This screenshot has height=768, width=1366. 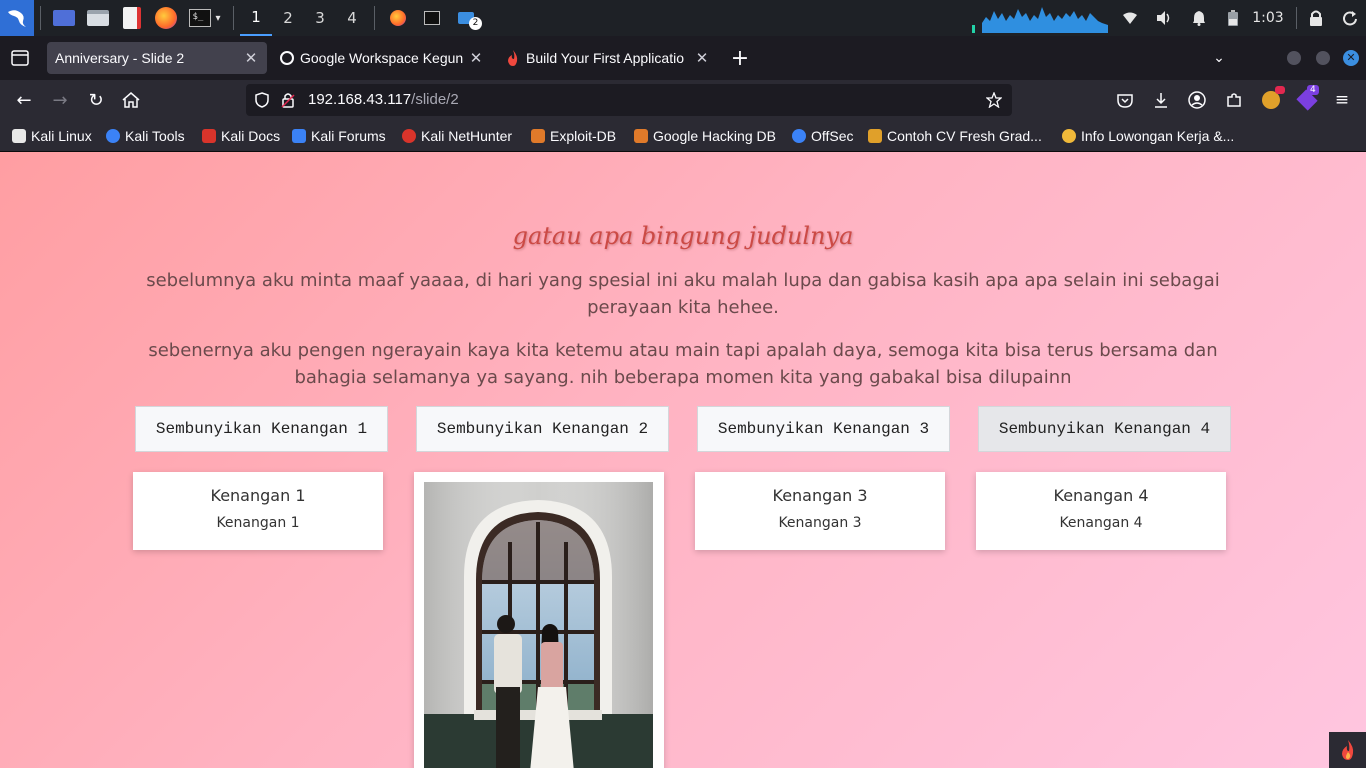 I want to click on arrow-right-icon: →, so click(x=60, y=100).